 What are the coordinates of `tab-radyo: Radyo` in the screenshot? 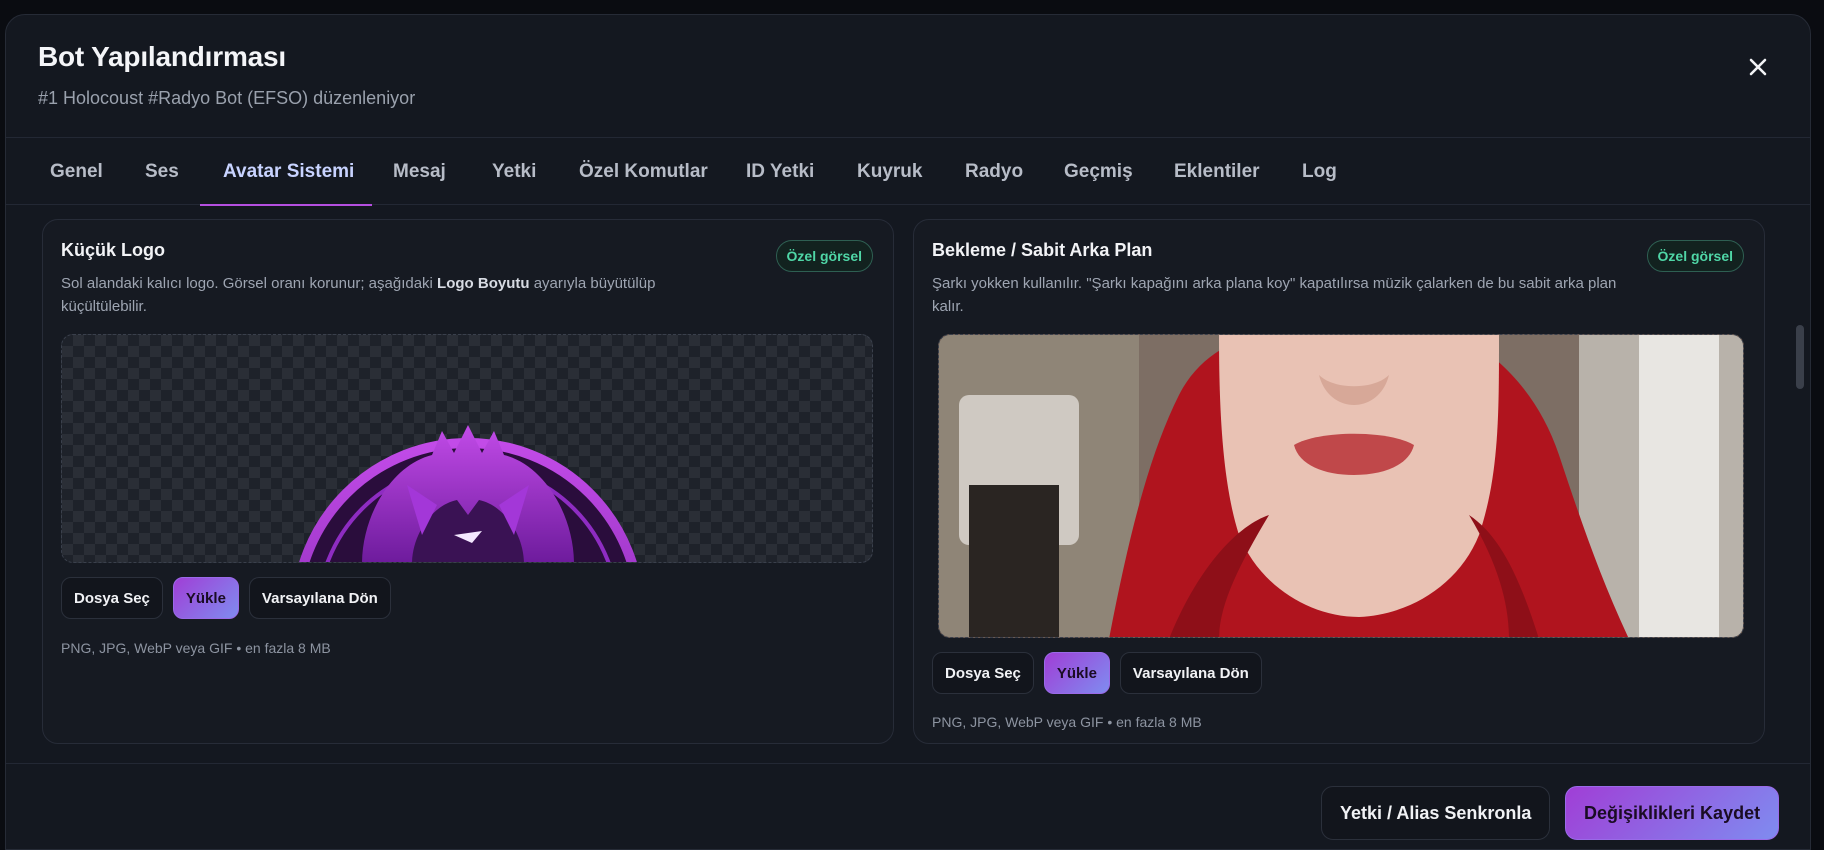 It's located at (994, 172).